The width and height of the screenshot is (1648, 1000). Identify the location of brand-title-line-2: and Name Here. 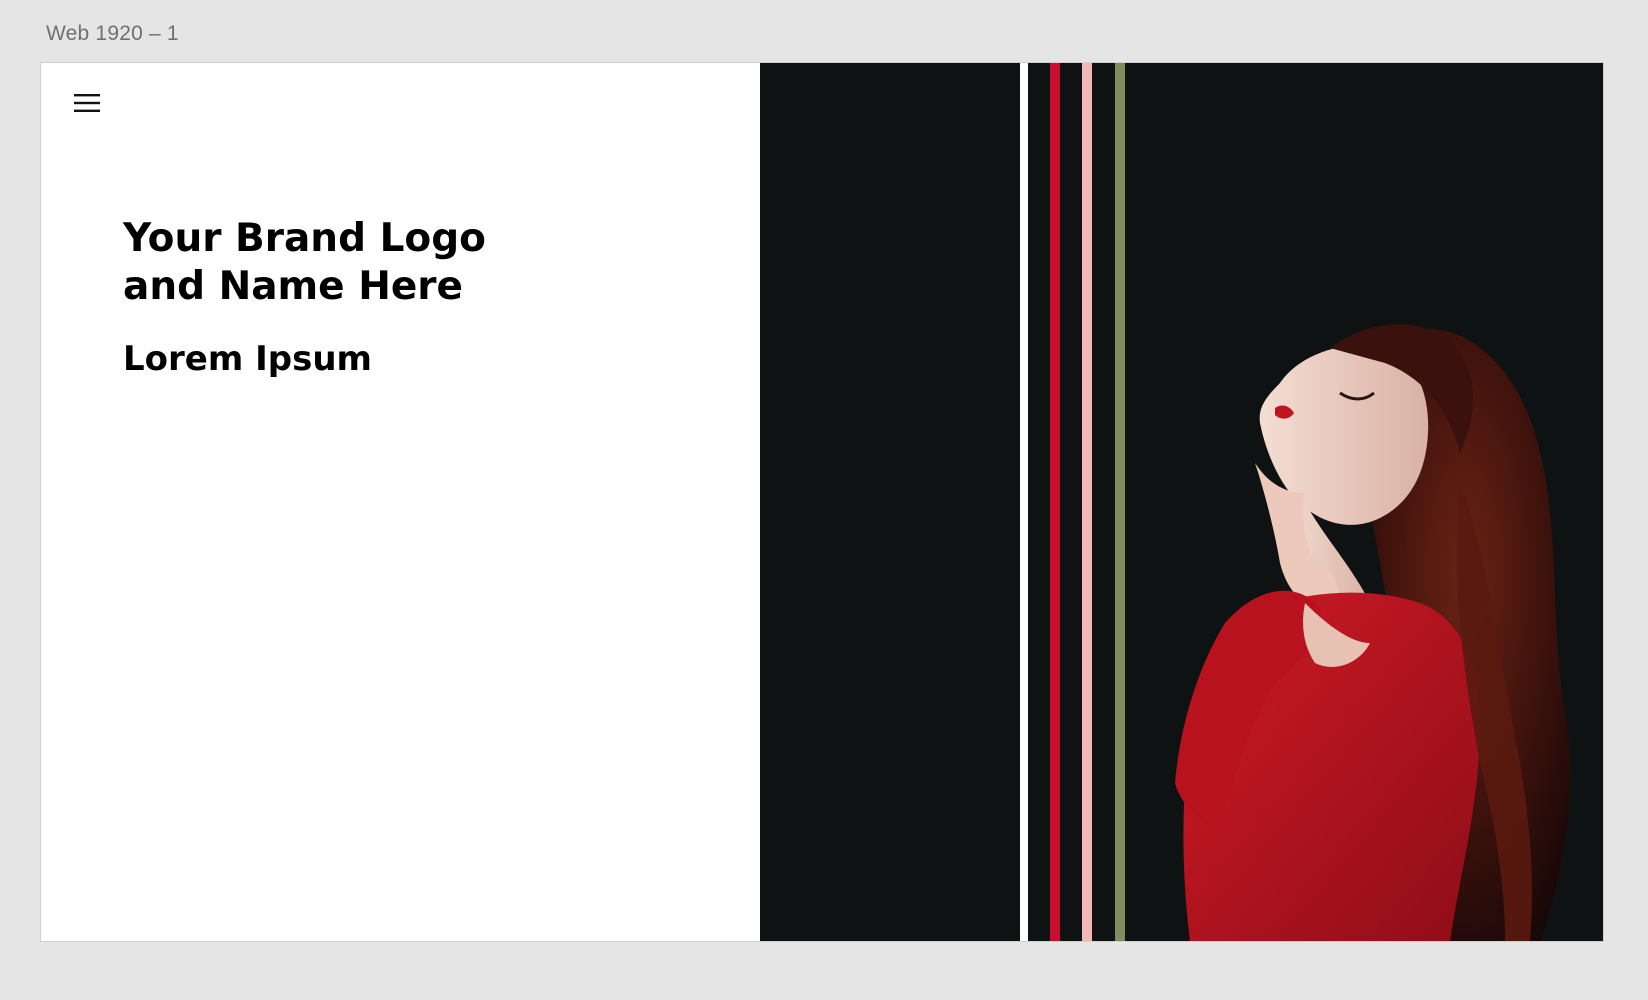
(293, 286).